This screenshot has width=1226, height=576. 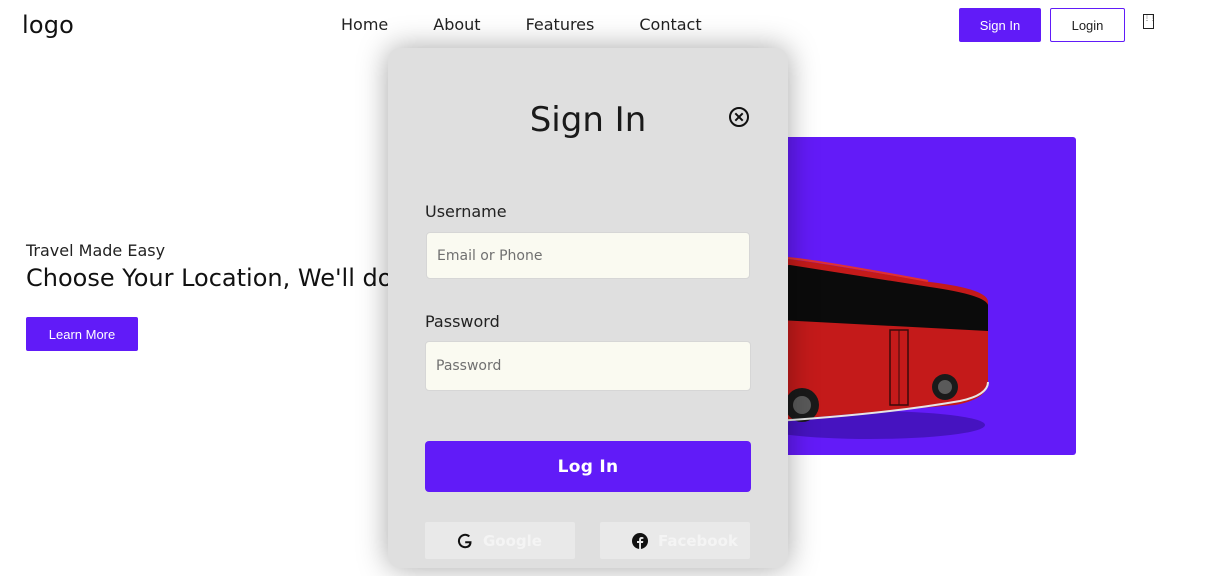 I want to click on main-nav: Home About Features Contact, so click(x=521, y=24).